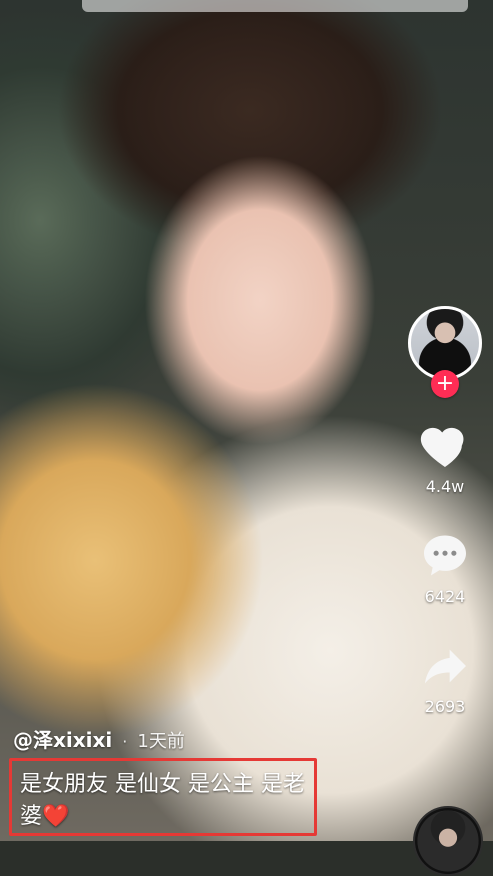 The image size is (493, 876). What do you see at coordinates (275, 6) in the screenshot?
I see `top-overlay-strip` at bounding box center [275, 6].